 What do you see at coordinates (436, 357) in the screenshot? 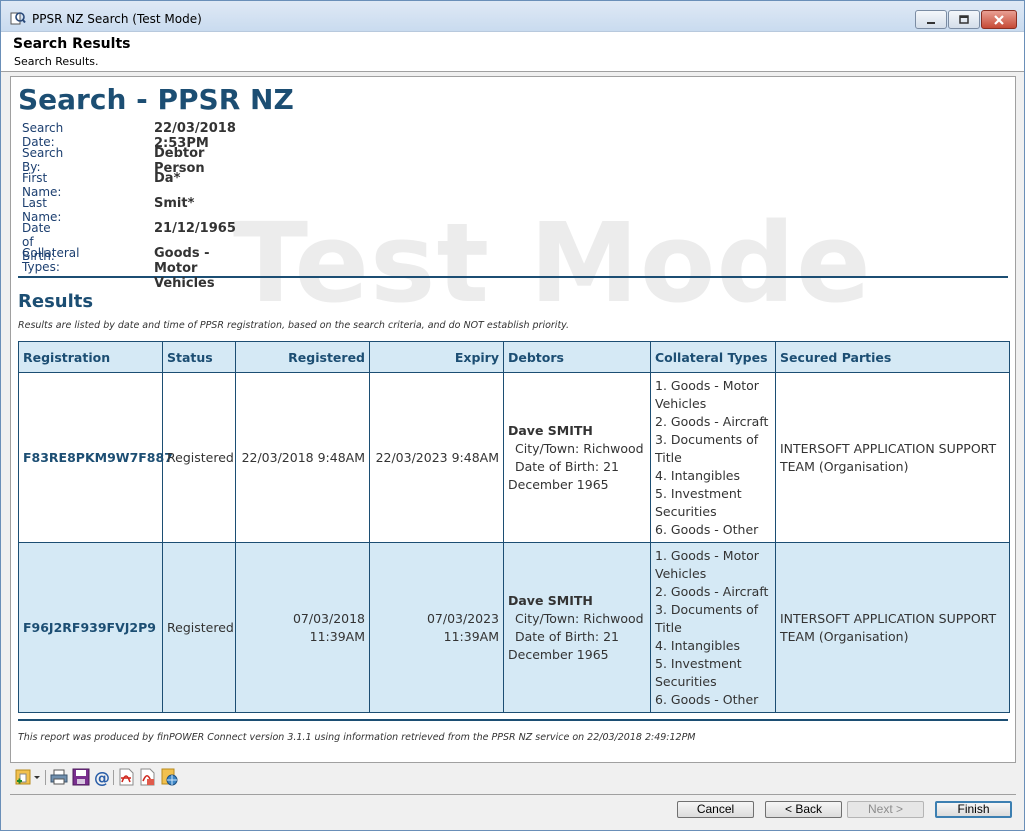
I see `column-header-expiry: Expiry` at bounding box center [436, 357].